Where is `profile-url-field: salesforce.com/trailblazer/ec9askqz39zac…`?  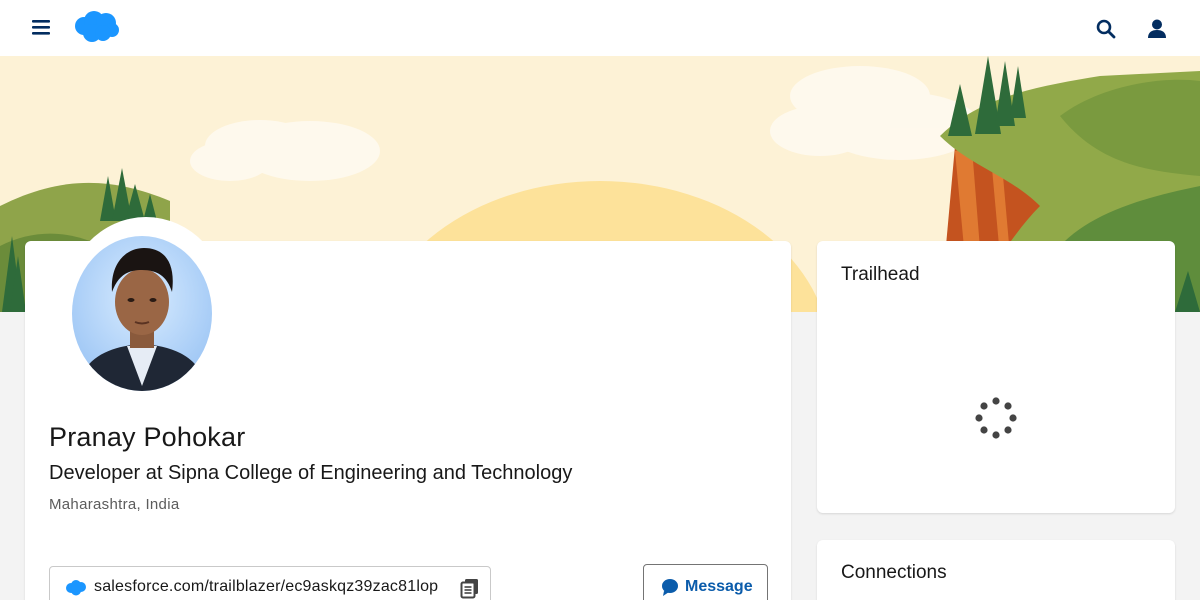 profile-url-field: salesforce.com/trailblazer/ec9askqz39zac… is located at coordinates (270, 583).